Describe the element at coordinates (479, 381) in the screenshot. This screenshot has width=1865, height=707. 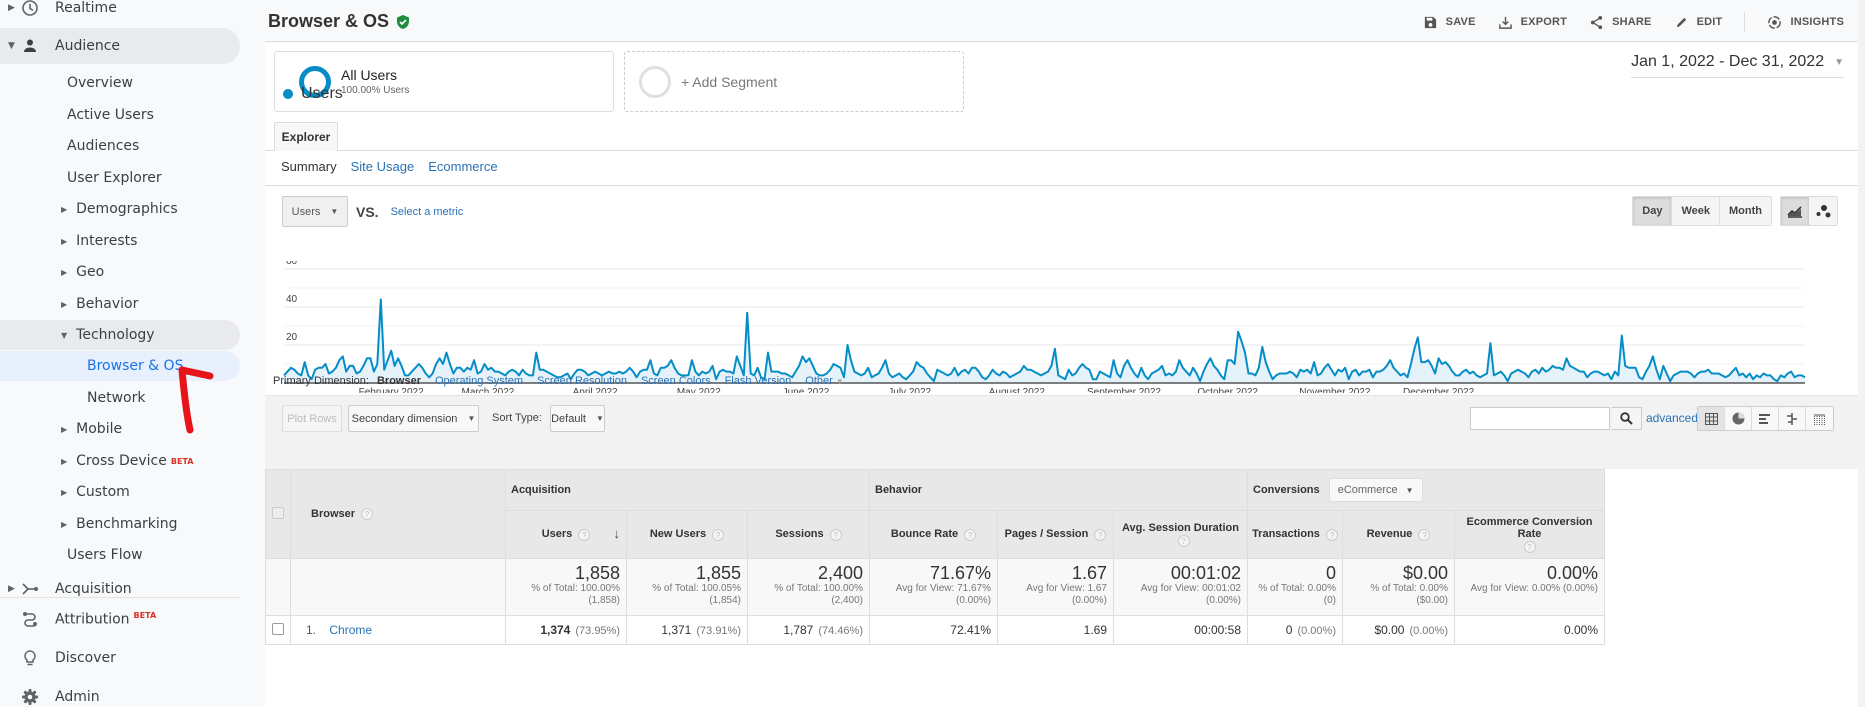
I see `dimension-operating-system: Operating System` at that location.